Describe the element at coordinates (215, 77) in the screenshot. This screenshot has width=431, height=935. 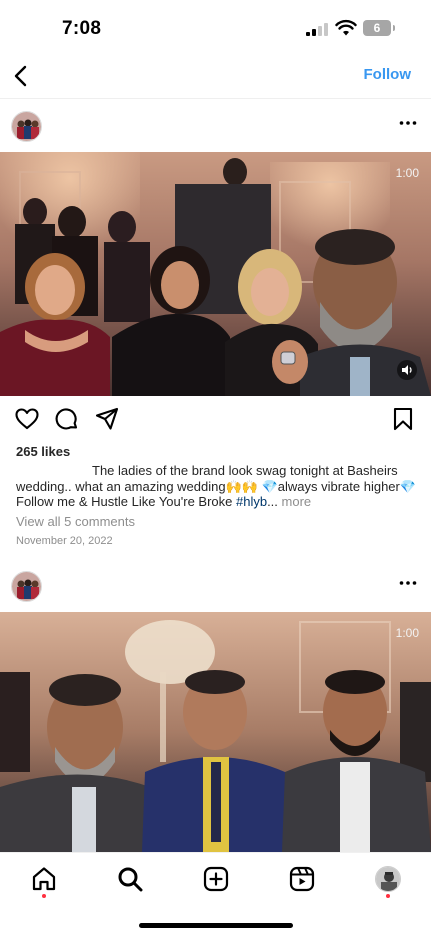
I see `top-navigation: Follow` at that location.